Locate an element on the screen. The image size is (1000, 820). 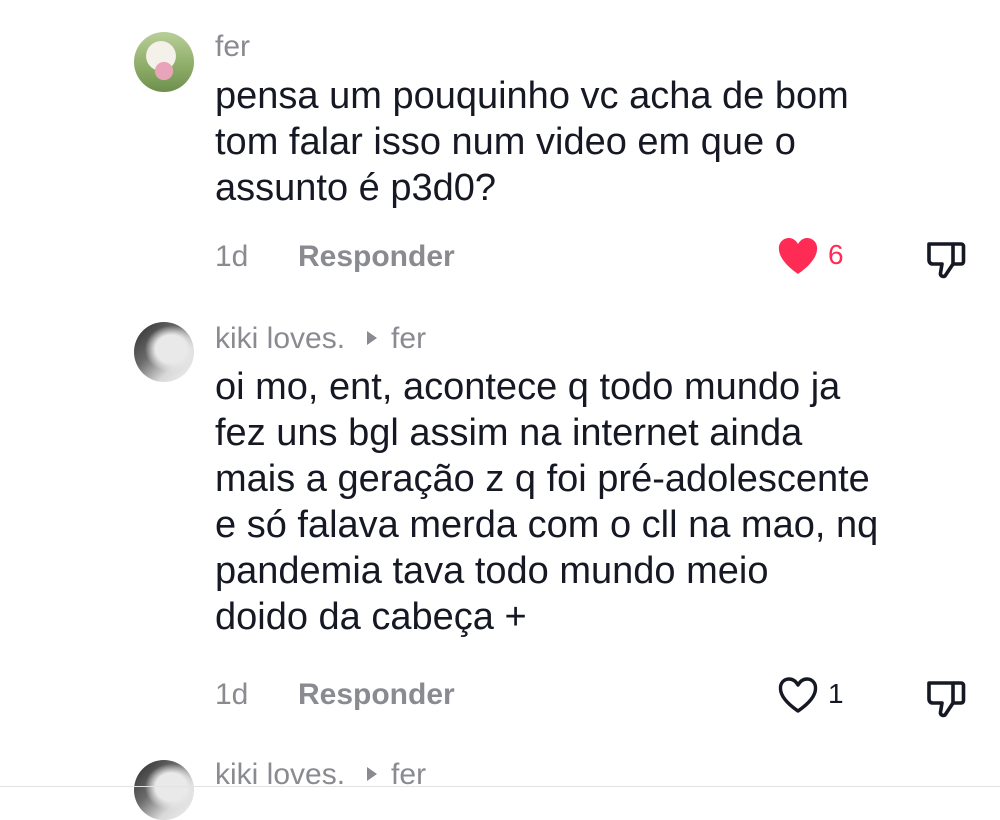
like-count: 6 is located at coordinates (836, 254).